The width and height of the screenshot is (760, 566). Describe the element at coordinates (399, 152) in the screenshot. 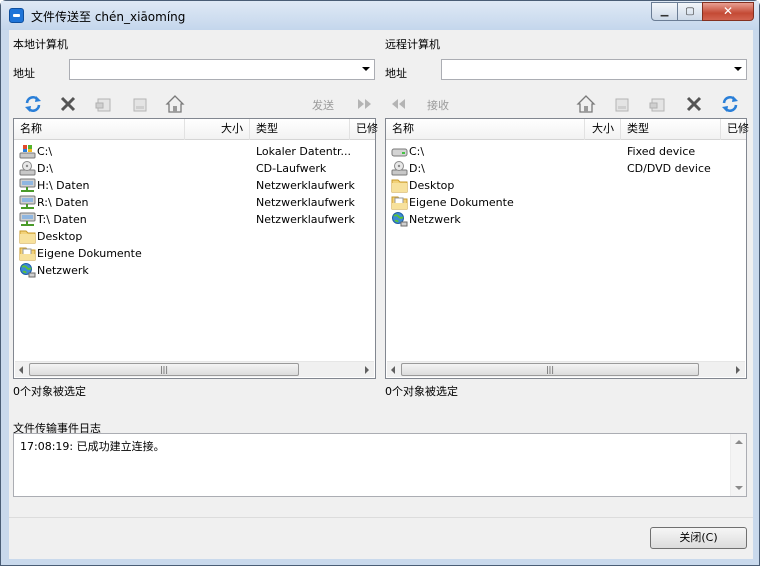

I see `hard-drive-icon` at that location.